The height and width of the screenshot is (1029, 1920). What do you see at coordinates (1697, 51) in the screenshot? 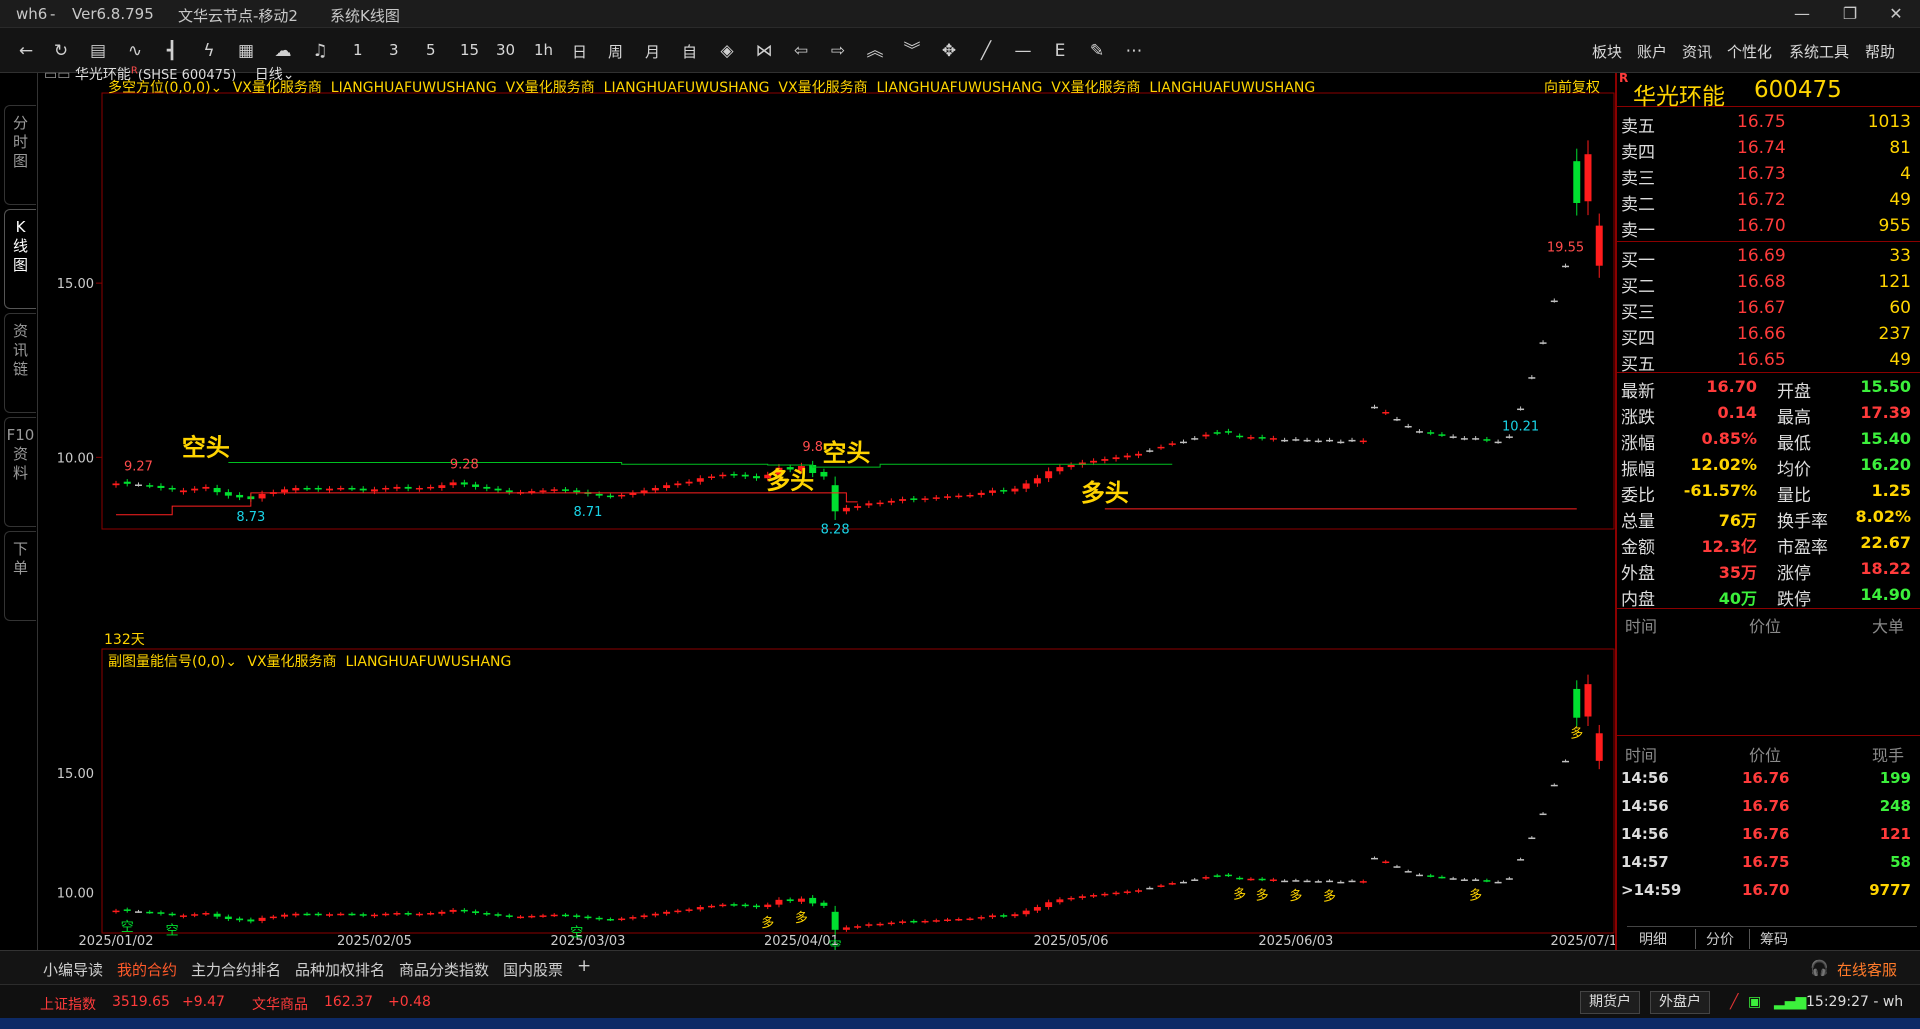
I see `menu-news: 资讯` at bounding box center [1697, 51].